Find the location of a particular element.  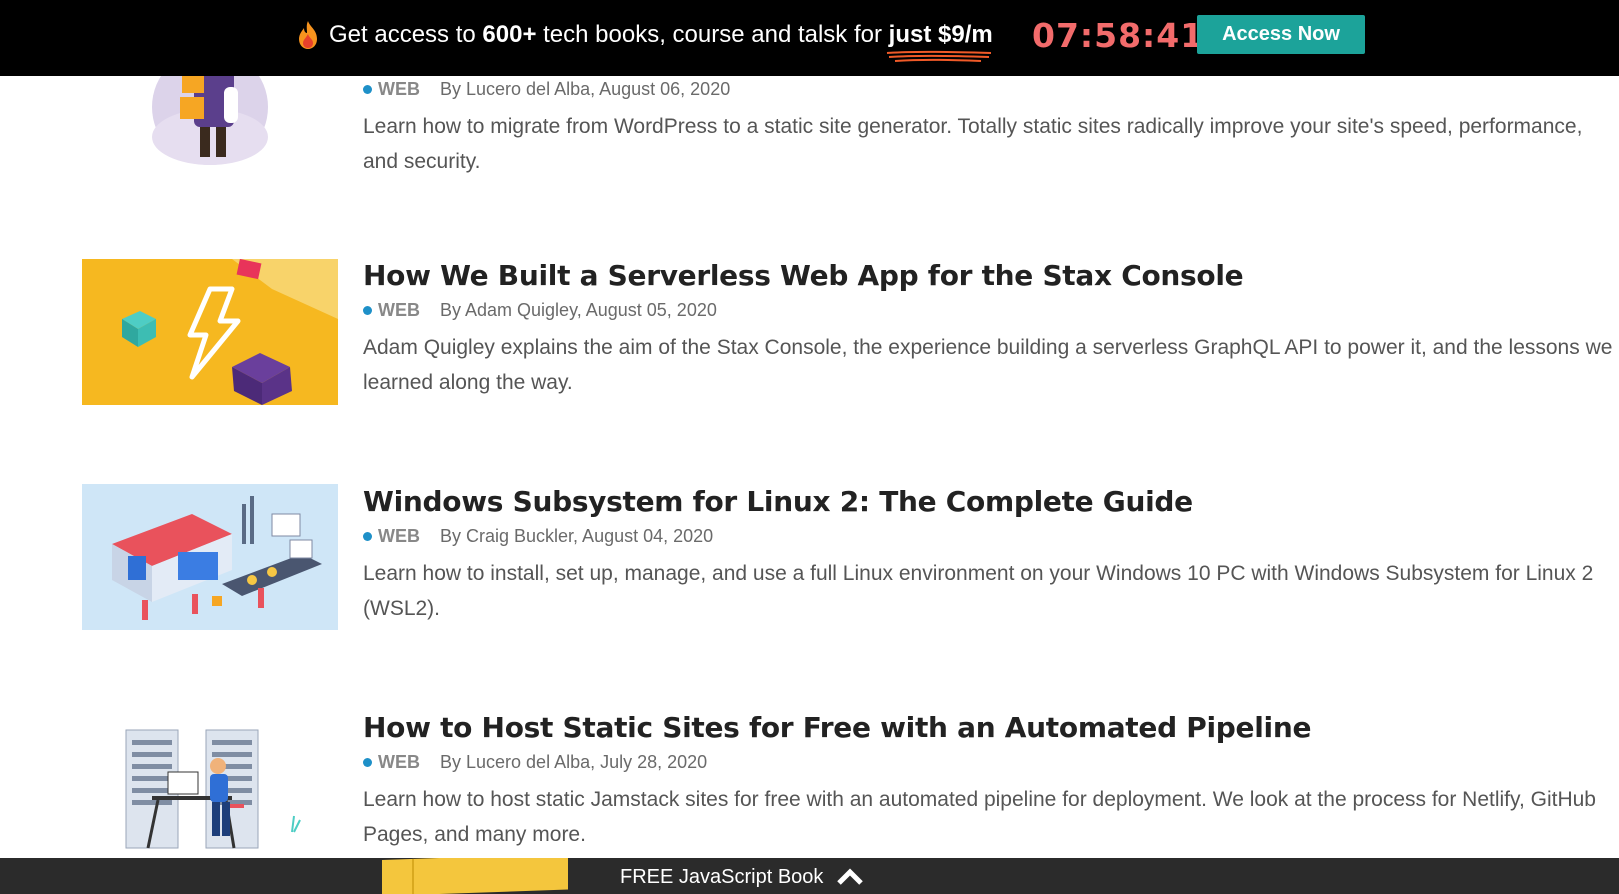

article-meta: WEB By Craig Buckler, August 04, 2020 is located at coordinates (991, 536).